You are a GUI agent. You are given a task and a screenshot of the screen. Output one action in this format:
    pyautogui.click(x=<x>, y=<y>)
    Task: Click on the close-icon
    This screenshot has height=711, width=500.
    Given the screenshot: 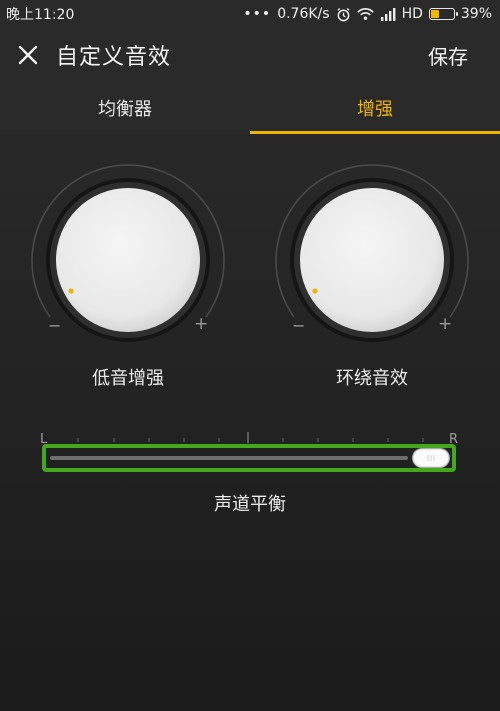 What is the action you would take?
    pyautogui.click(x=28, y=55)
    